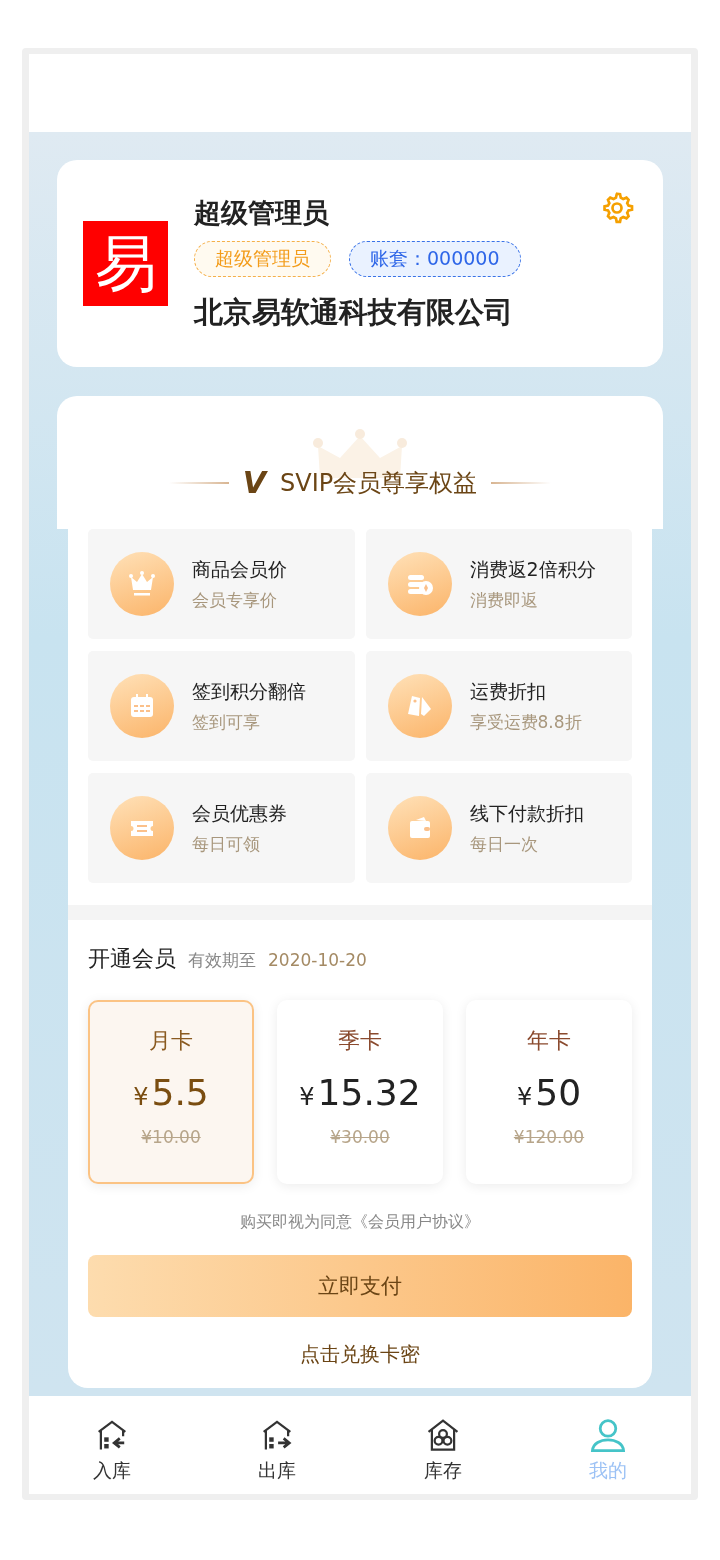 This screenshot has height=1560, width=720. Describe the element at coordinates (132, 959) in the screenshot. I see `section-title: 开通会员` at that location.